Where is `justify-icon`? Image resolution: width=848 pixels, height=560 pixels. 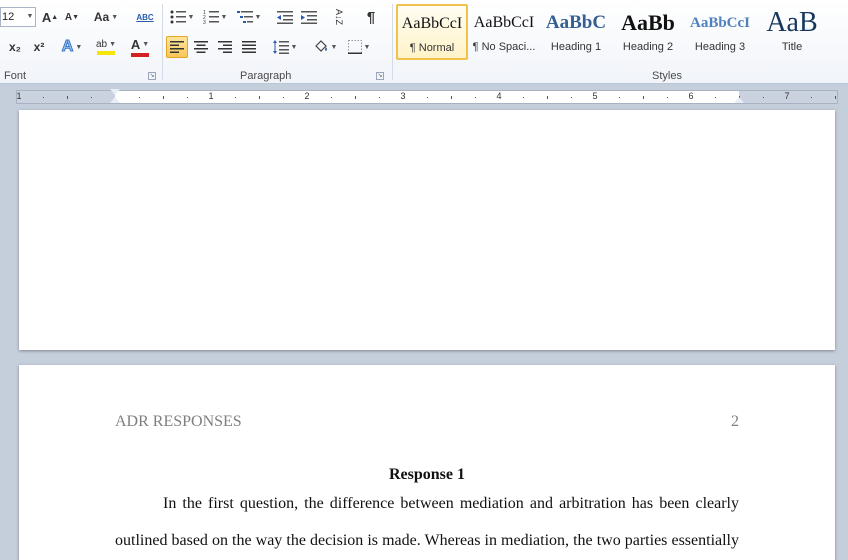 justify-icon is located at coordinates (249, 47).